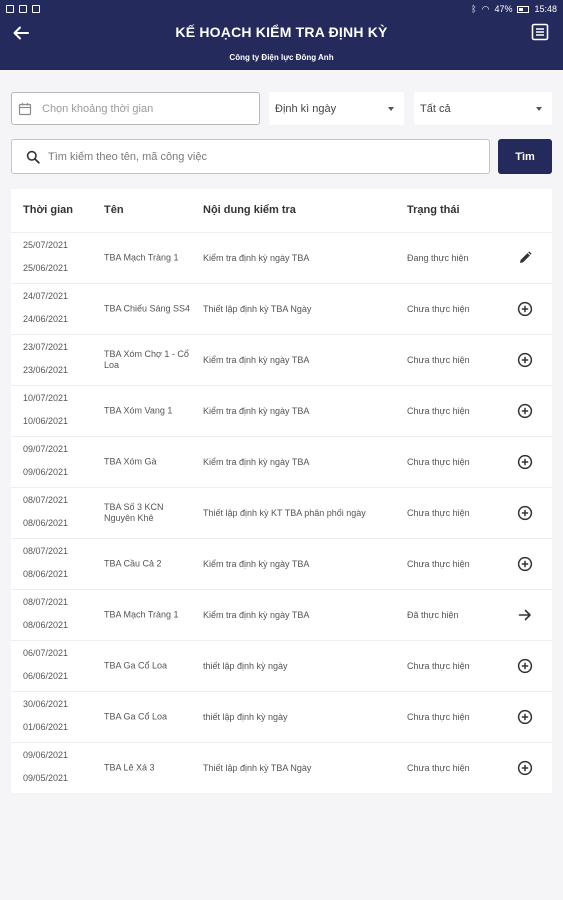 The height and width of the screenshot is (900, 563). Describe the element at coordinates (46, 268) in the screenshot. I see `date-start: 25/06/2021` at that location.